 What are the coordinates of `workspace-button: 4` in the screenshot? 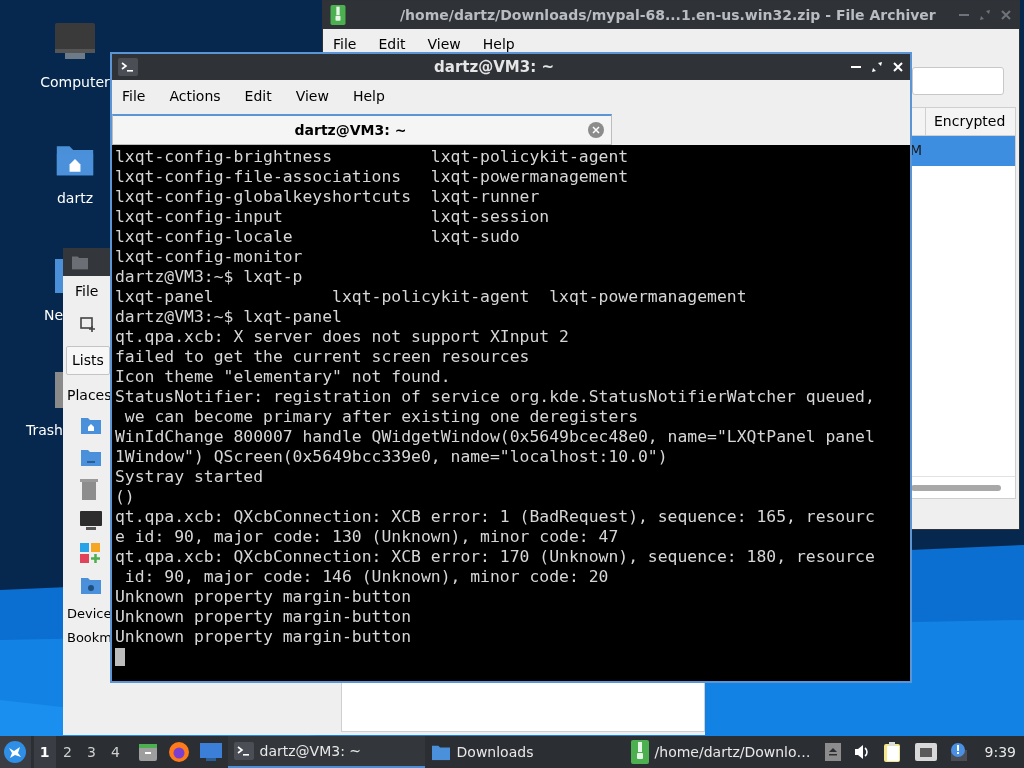 It's located at (115, 752).